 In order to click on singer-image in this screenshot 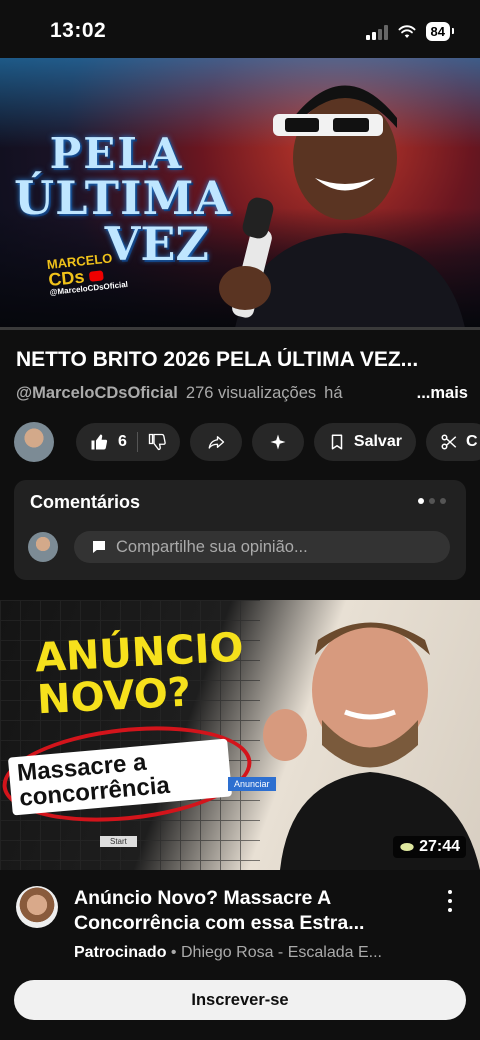, I will do `click(342, 206)`.